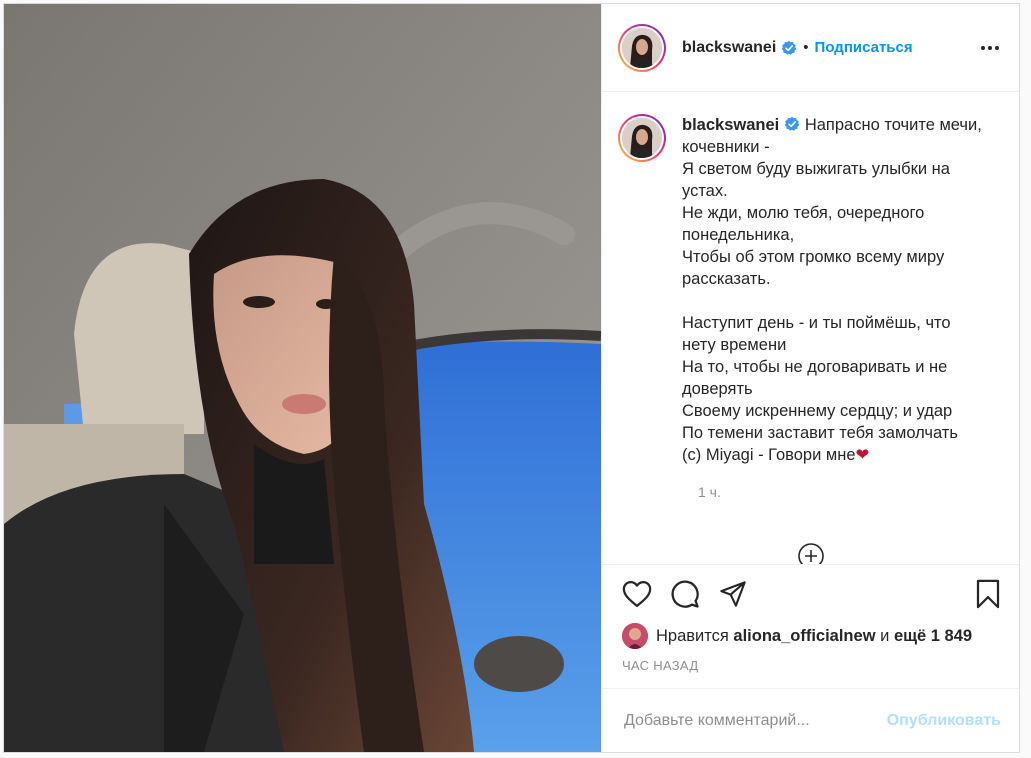 The image size is (1031, 758). I want to click on liker-avatar-picture, so click(635, 636).